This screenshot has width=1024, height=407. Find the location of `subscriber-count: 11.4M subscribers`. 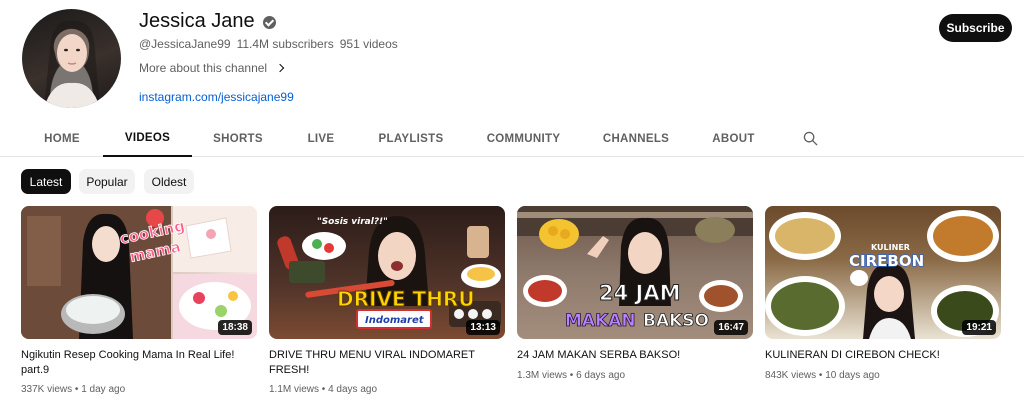

subscriber-count: 11.4M subscribers is located at coordinates (285, 44).